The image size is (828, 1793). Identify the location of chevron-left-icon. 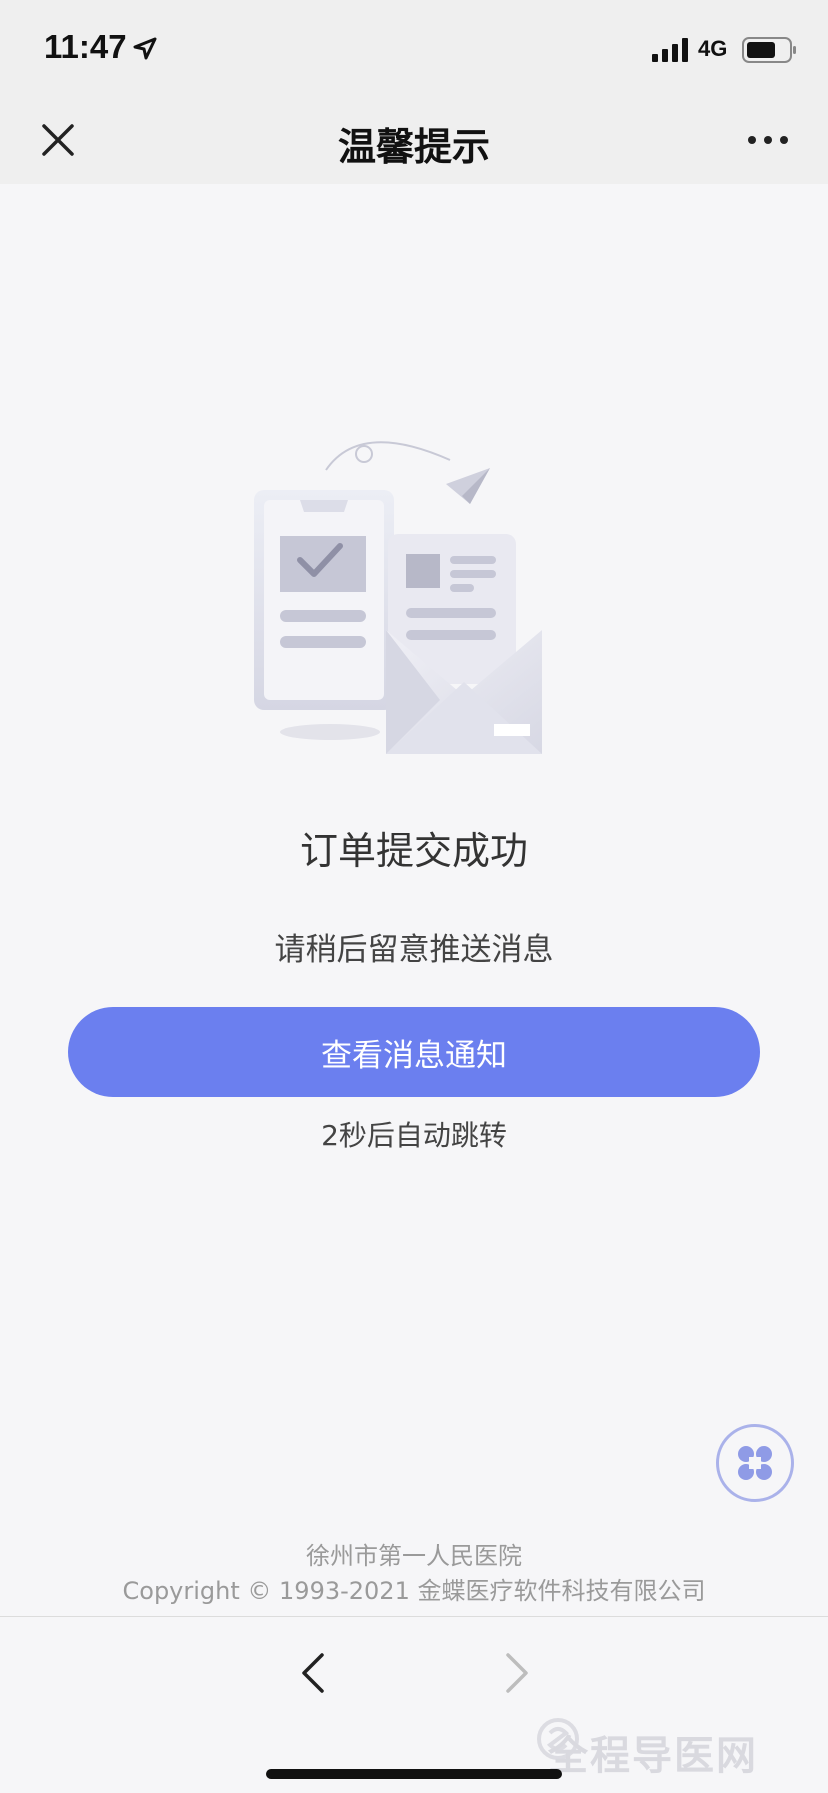
(313, 1673).